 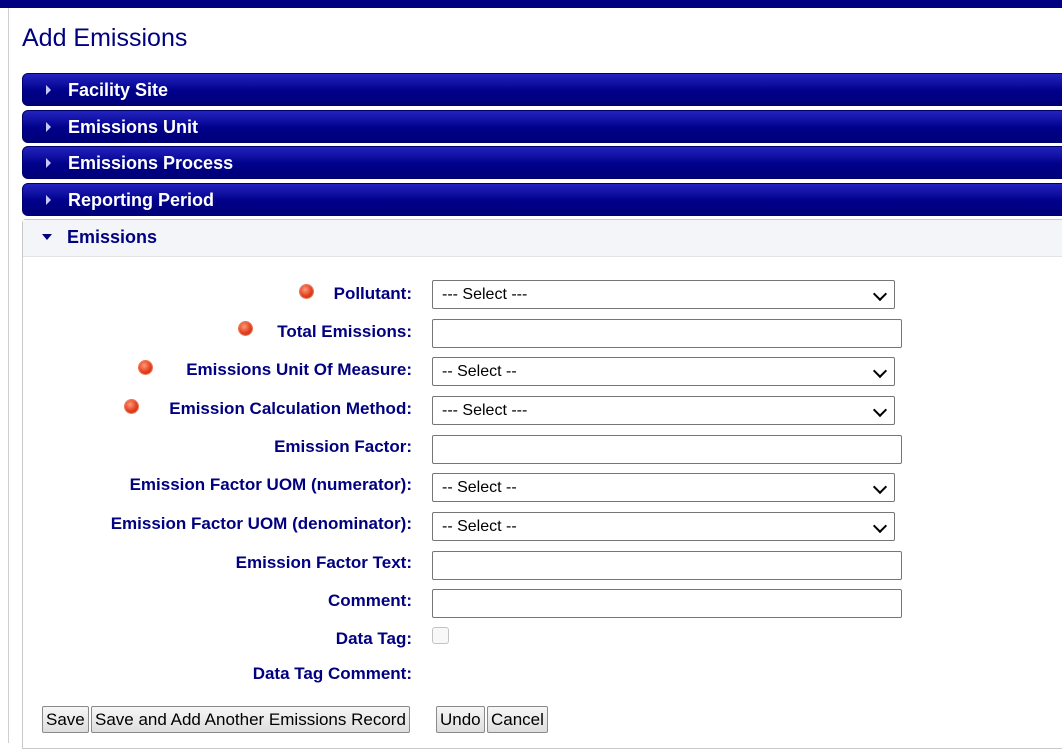 I want to click on accordion-label: Facility Site, so click(x=118, y=90).